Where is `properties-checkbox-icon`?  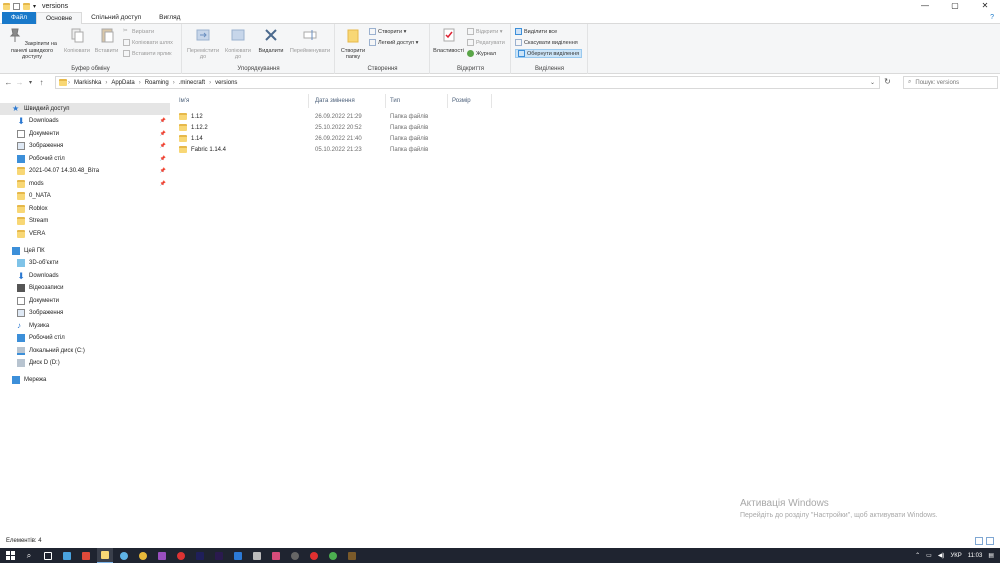 properties-checkbox-icon is located at coordinates (16, 6).